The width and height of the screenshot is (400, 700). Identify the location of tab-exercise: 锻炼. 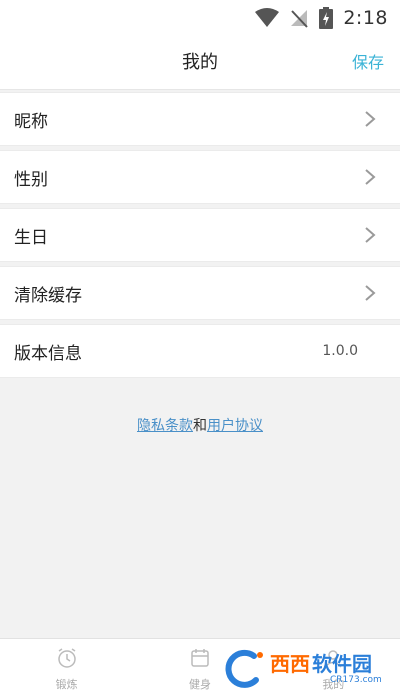
(66, 669).